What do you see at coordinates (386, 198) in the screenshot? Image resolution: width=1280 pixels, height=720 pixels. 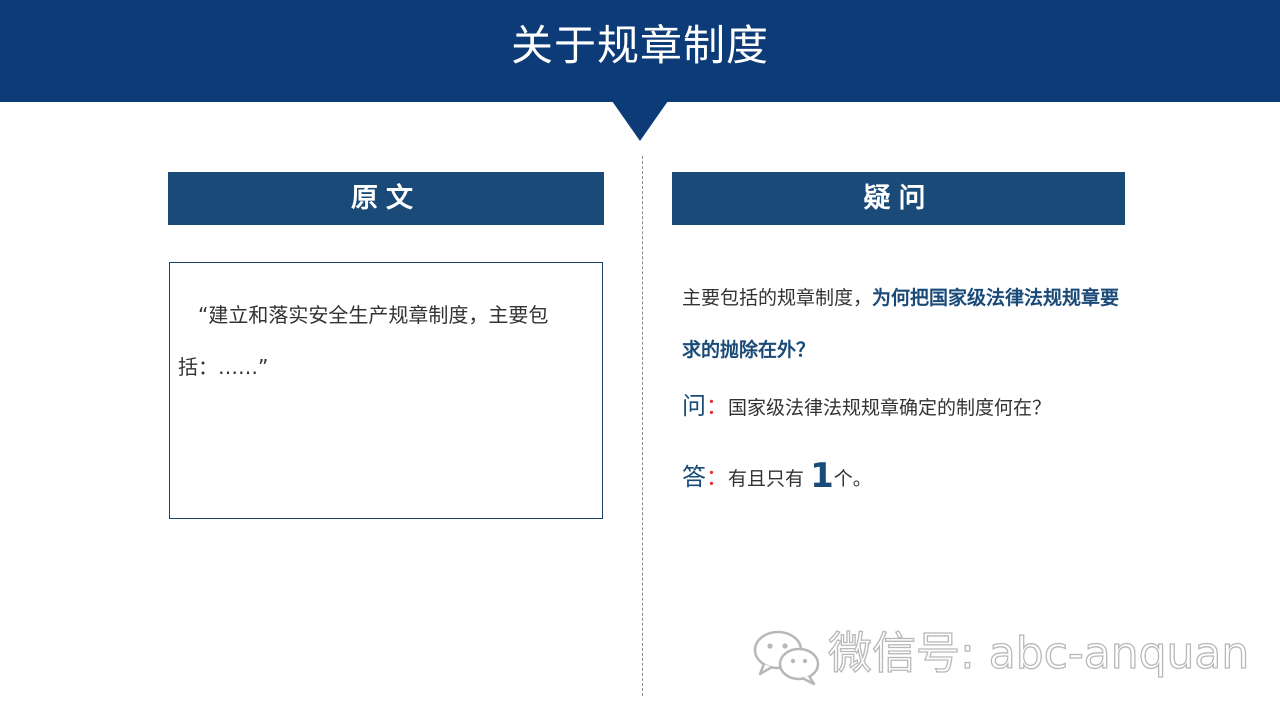 I see `original-text-header: 原文` at bounding box center [386, 198].